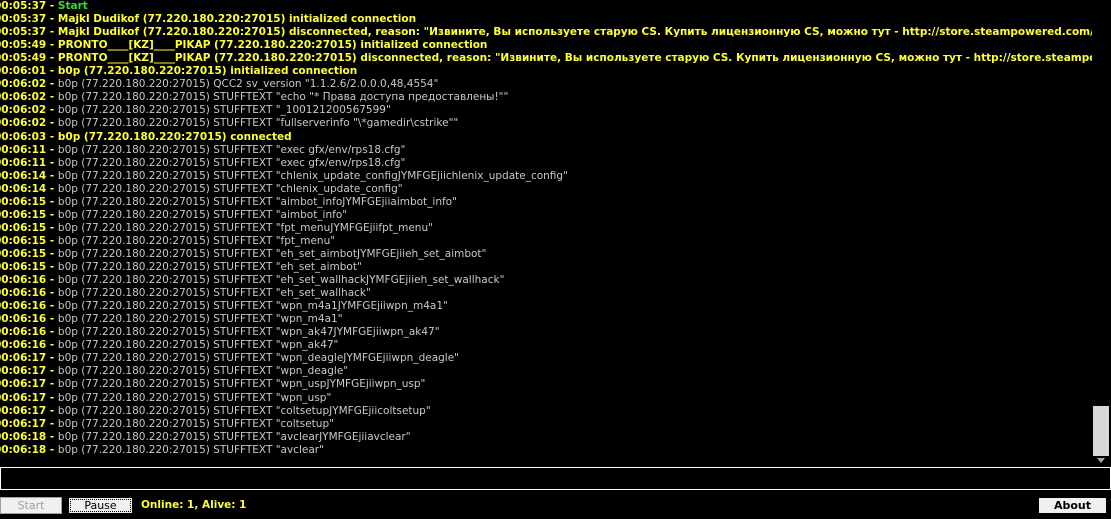 This screenshot has height=519, width=1111. What do you see at coordinates (44, 6) in the screenshot?
I see `log-line: 00:05:37 - Start` at bounding box center [44, 6].